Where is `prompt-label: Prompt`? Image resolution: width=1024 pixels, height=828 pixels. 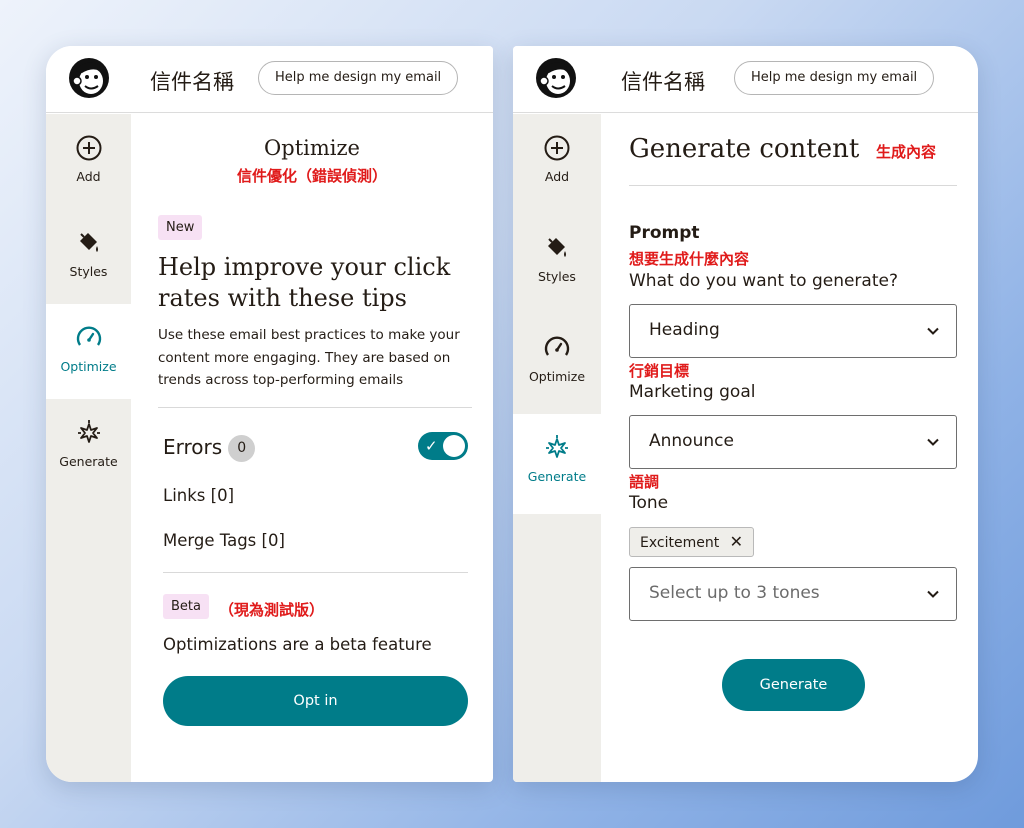 prompt-label: Prompt is located at coordinates (664, 233).